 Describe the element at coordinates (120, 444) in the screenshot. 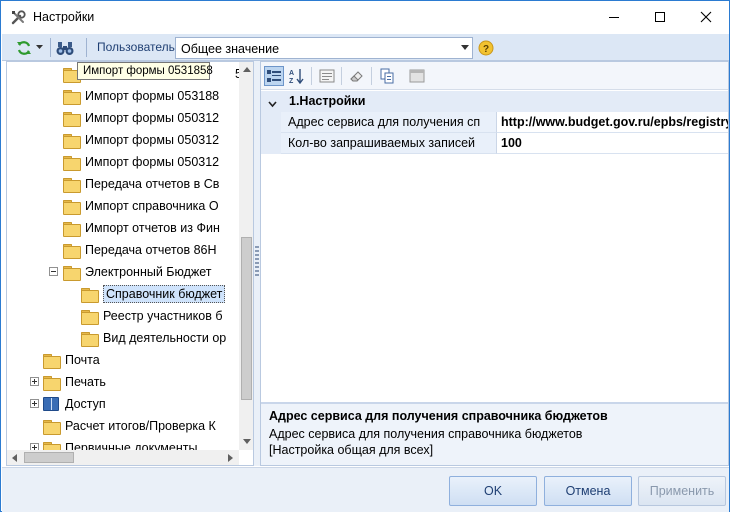

I see `tree-item: Первичные документы` at that location.